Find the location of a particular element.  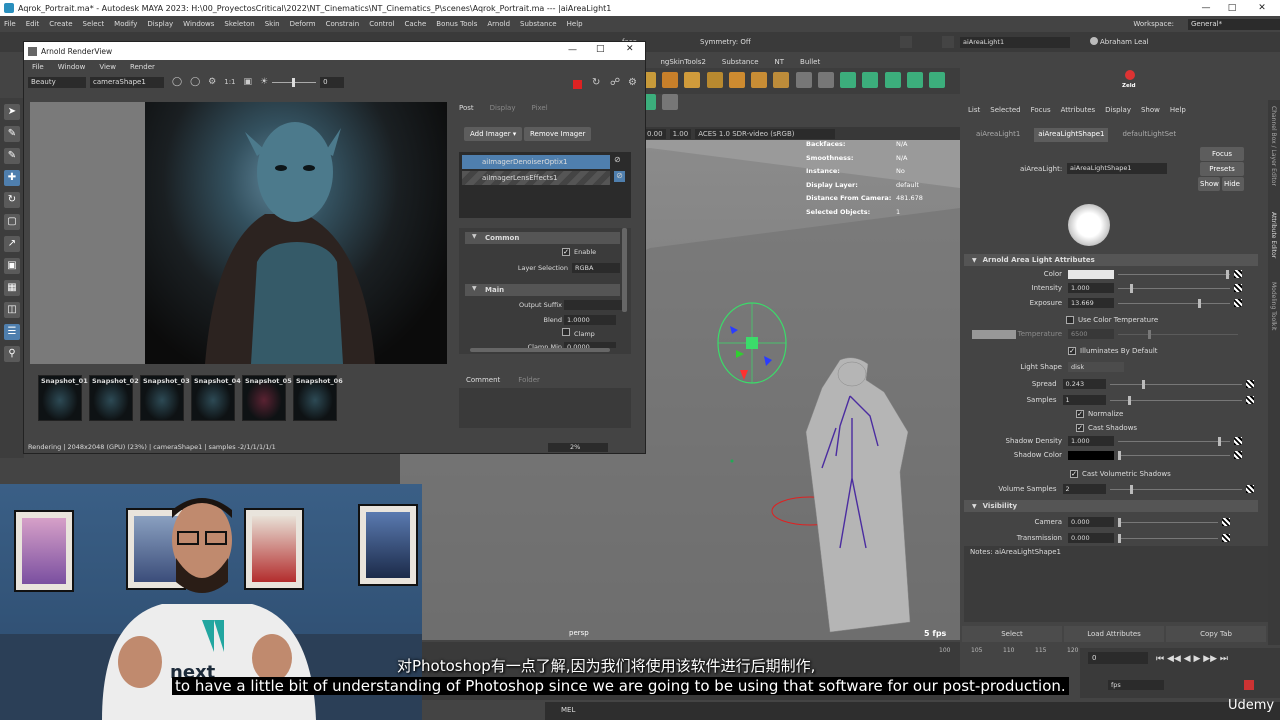

camera-dropdown: cameraShape1 is located at coordinates (127, 82).